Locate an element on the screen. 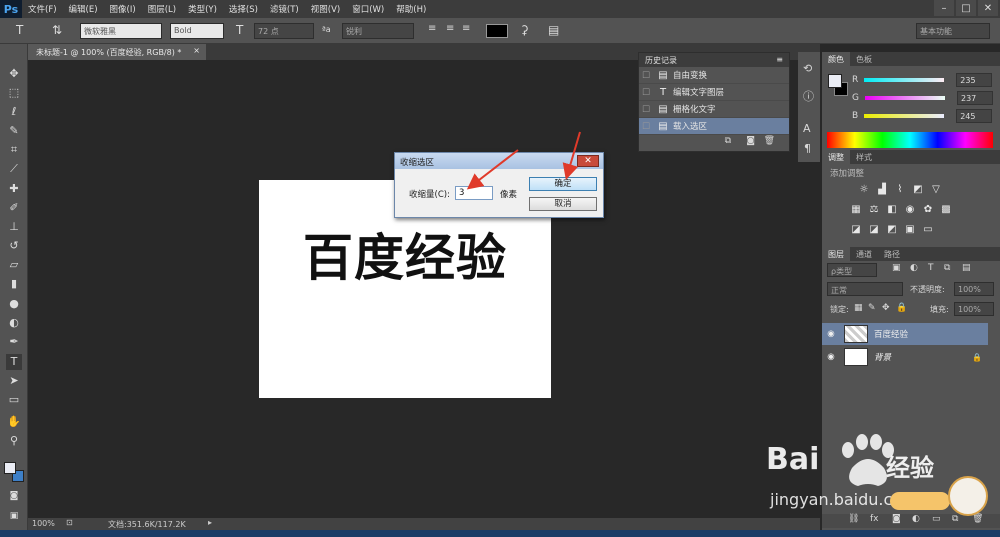  filter-adjust-icon: ◐ is located at coordinates (914, 268).